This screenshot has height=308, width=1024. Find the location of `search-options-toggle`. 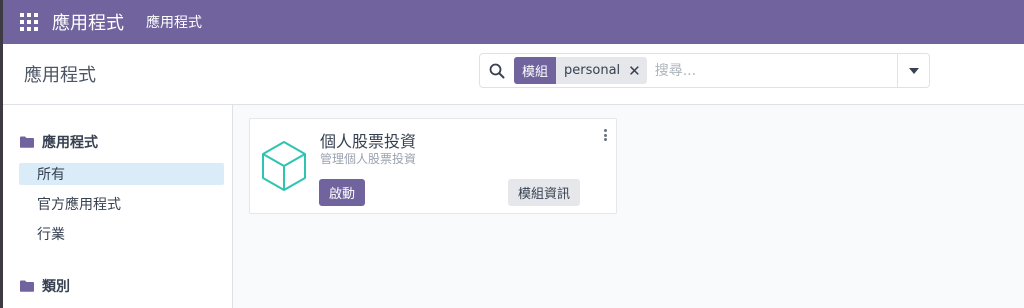

search-options-toggle is located at coordinates (913, 70).